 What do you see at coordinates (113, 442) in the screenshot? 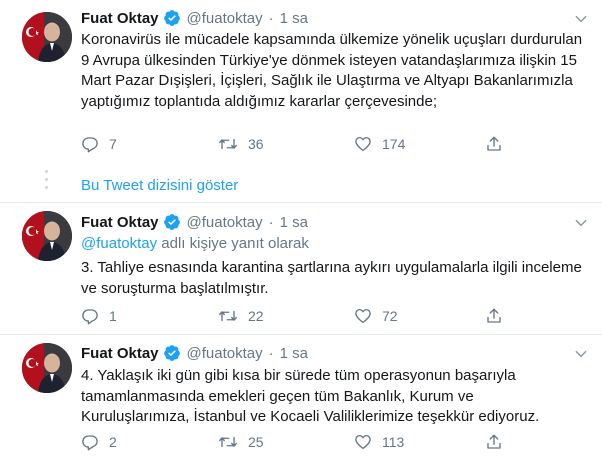
I see `reply-count: 2` at bounding box center [113, 442].